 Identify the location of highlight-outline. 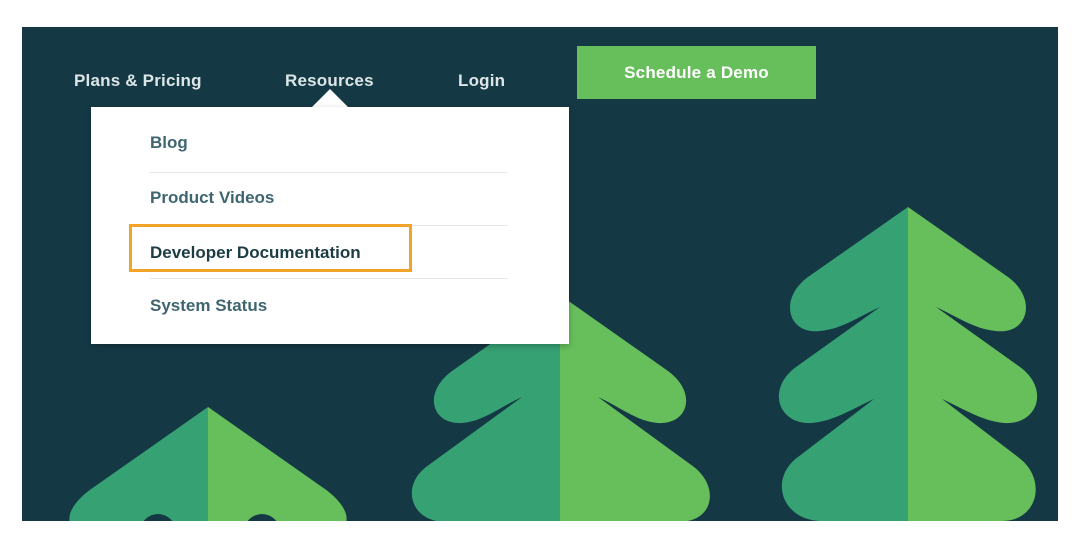
(270, 248).